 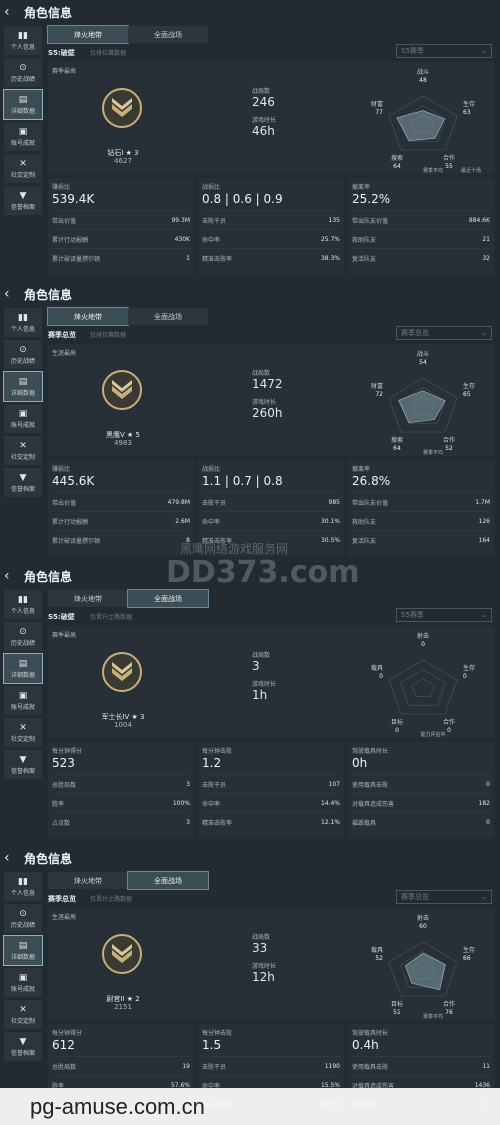 What do you see at coordinates (264, 402) in the screenshot?
I see `time-label: 游戏时长` at bounding box center [264, 402].